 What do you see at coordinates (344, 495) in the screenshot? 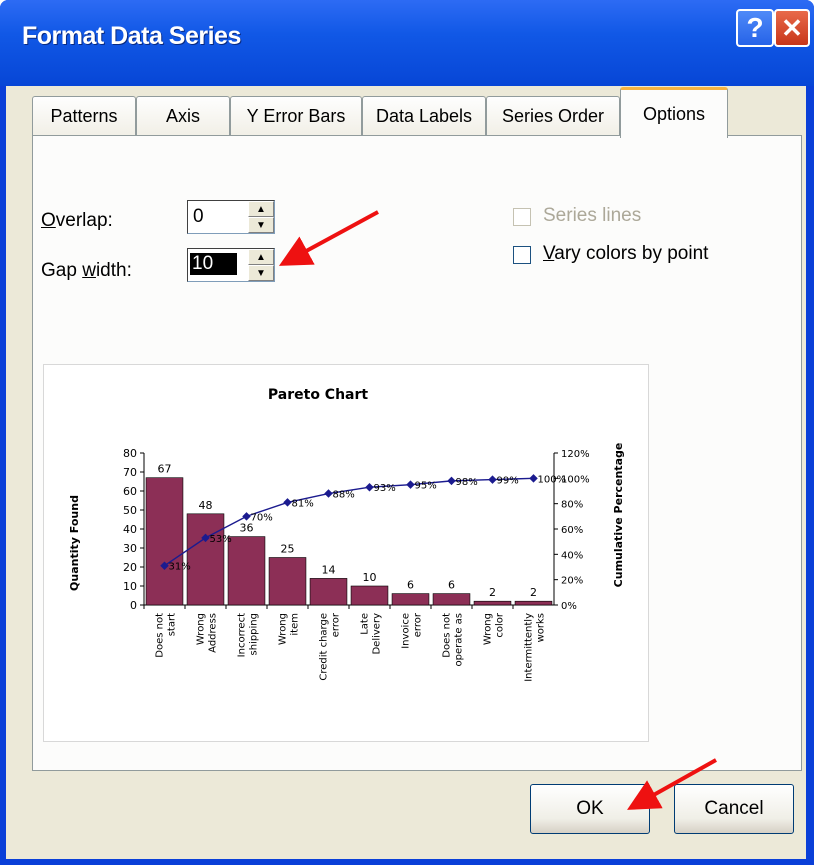
I see `cumulative-data-label: 88%` at bounding box center [344, 495].